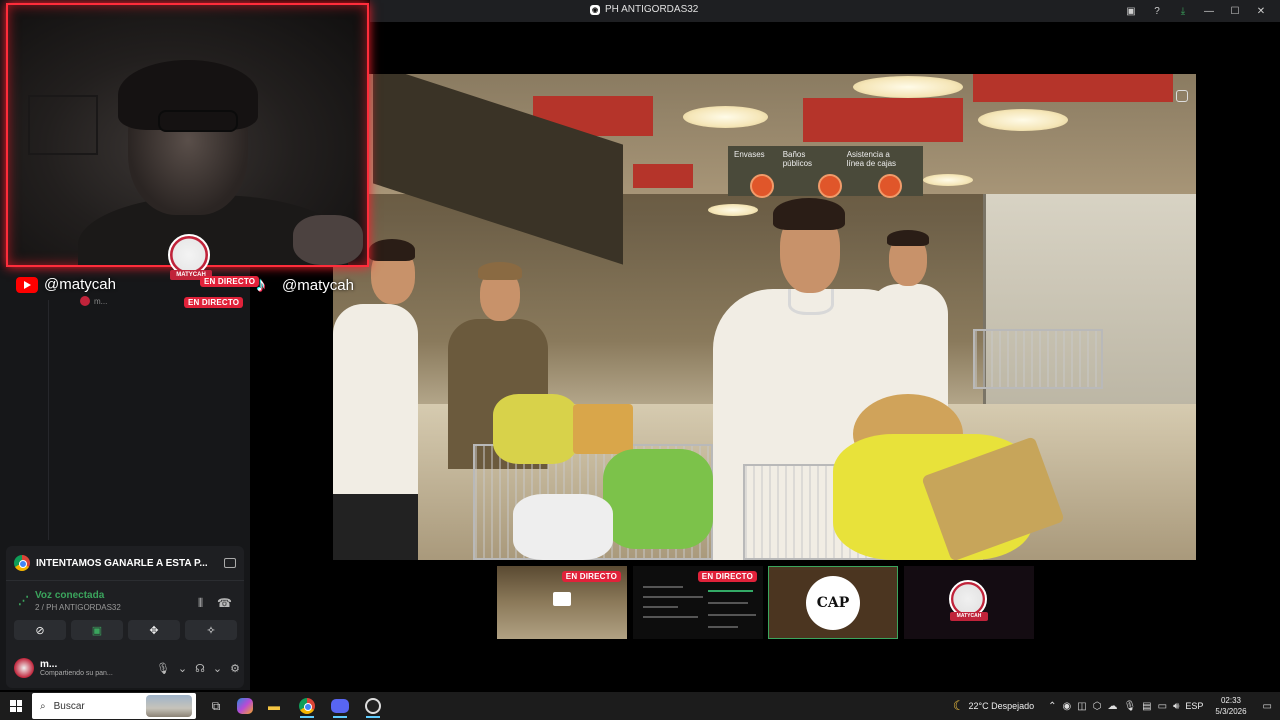 This screenshot has height=720, width=1280. I want to click on language-indicator: ESP, so click(1194, 706).